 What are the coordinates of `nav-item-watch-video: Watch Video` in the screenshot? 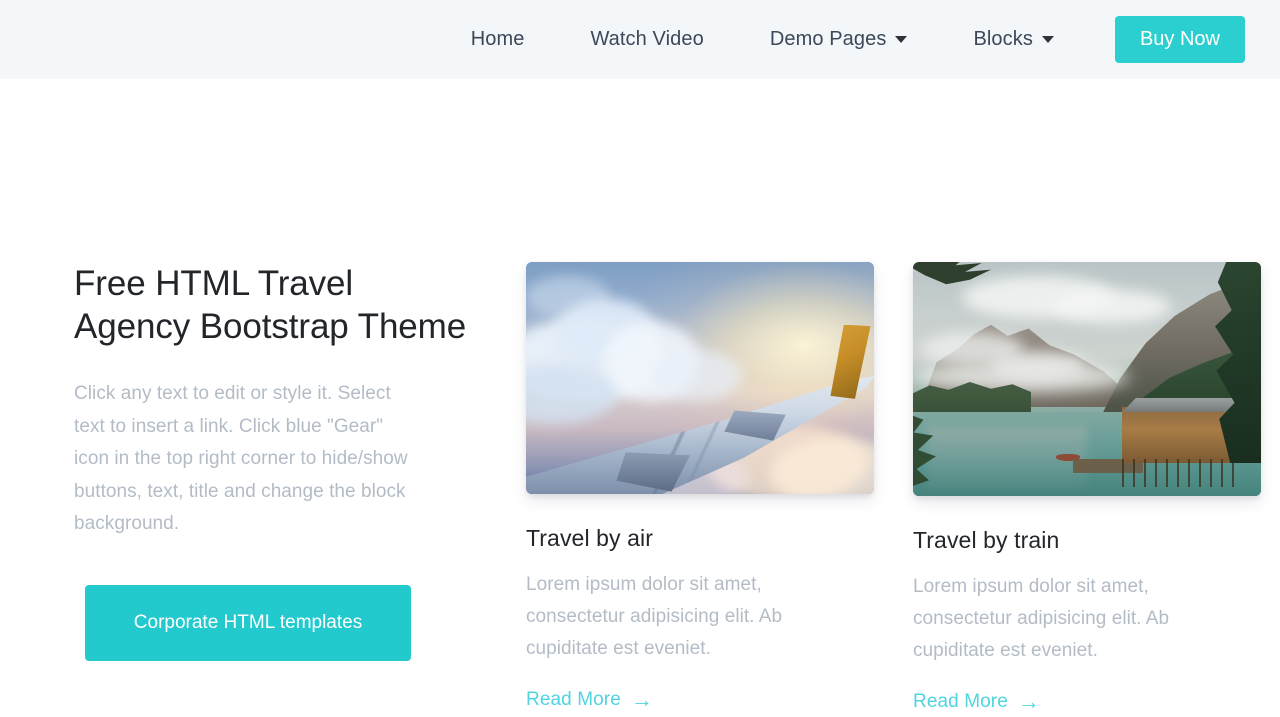 It's located at (646, 39).